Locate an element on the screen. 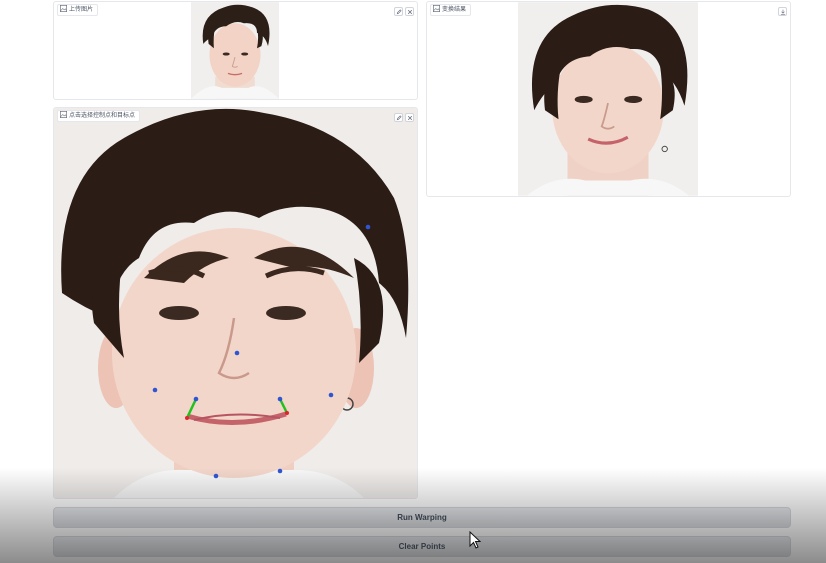 This screenshot has height=563, width=826. editor-tool-buttons is located at coordinates (404, 117).